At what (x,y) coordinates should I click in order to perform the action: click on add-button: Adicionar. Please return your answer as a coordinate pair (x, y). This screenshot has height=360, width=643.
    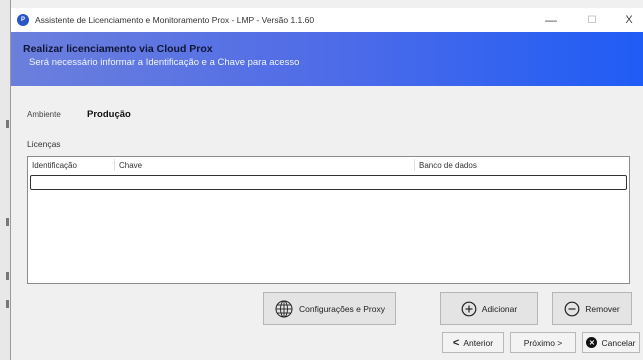
    Looking at the image, I should click on (489, 308).